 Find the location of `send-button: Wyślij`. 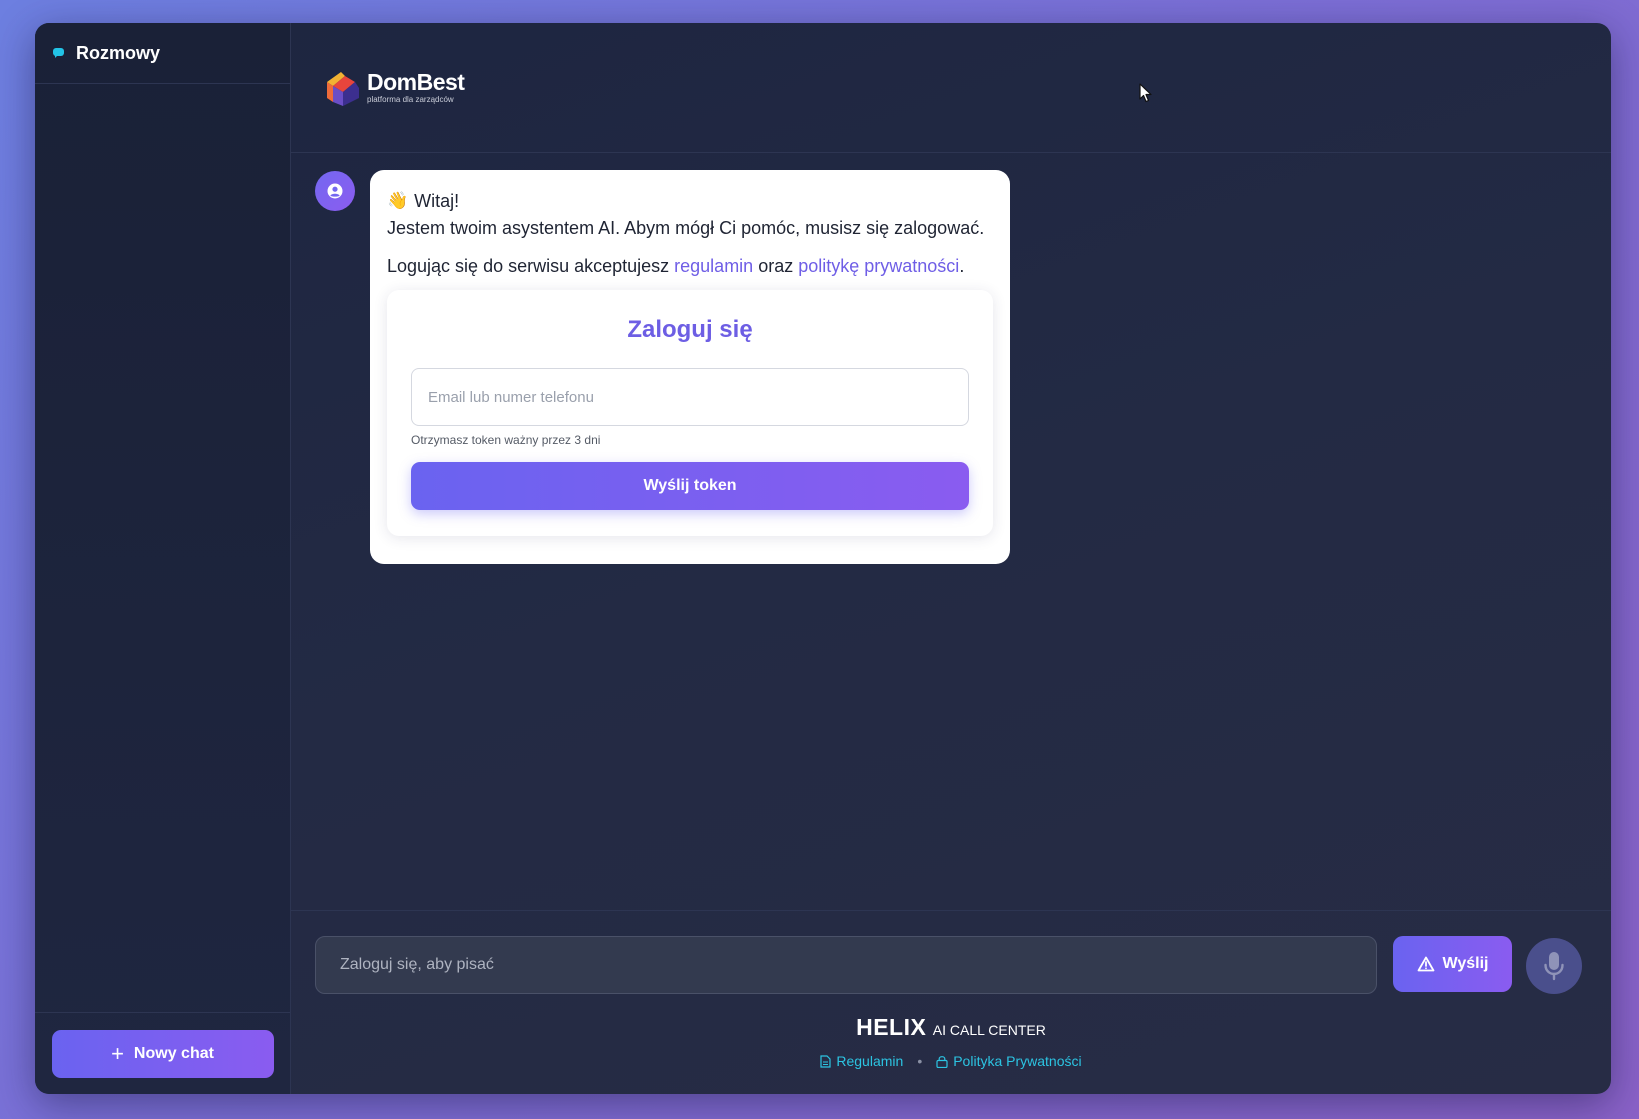

send-button: Wyślij is located at coordinates (1452, 964).